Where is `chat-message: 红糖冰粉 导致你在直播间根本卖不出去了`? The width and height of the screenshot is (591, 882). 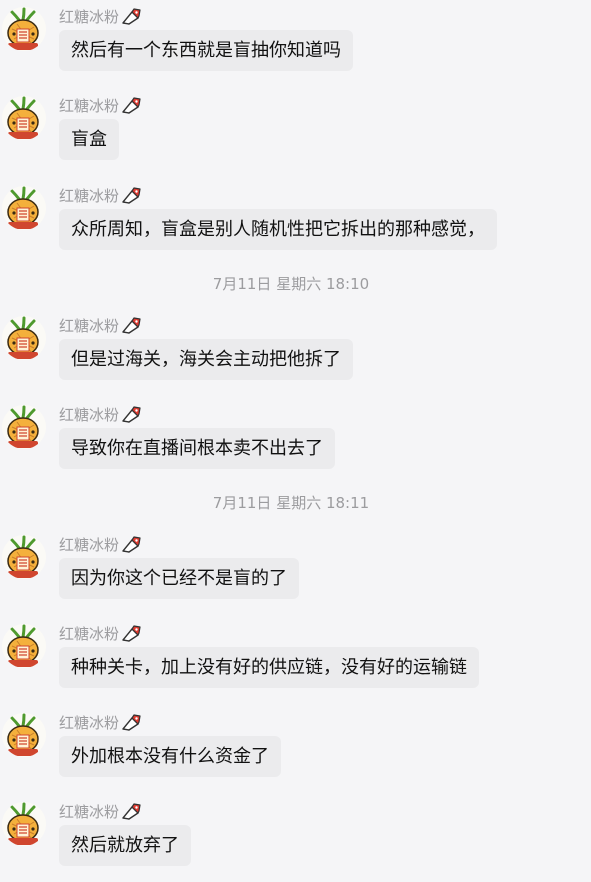
chat-message: 红糖冰粉 导致你在直播间根本卖不出去了 is located at coordinates (295, 445).